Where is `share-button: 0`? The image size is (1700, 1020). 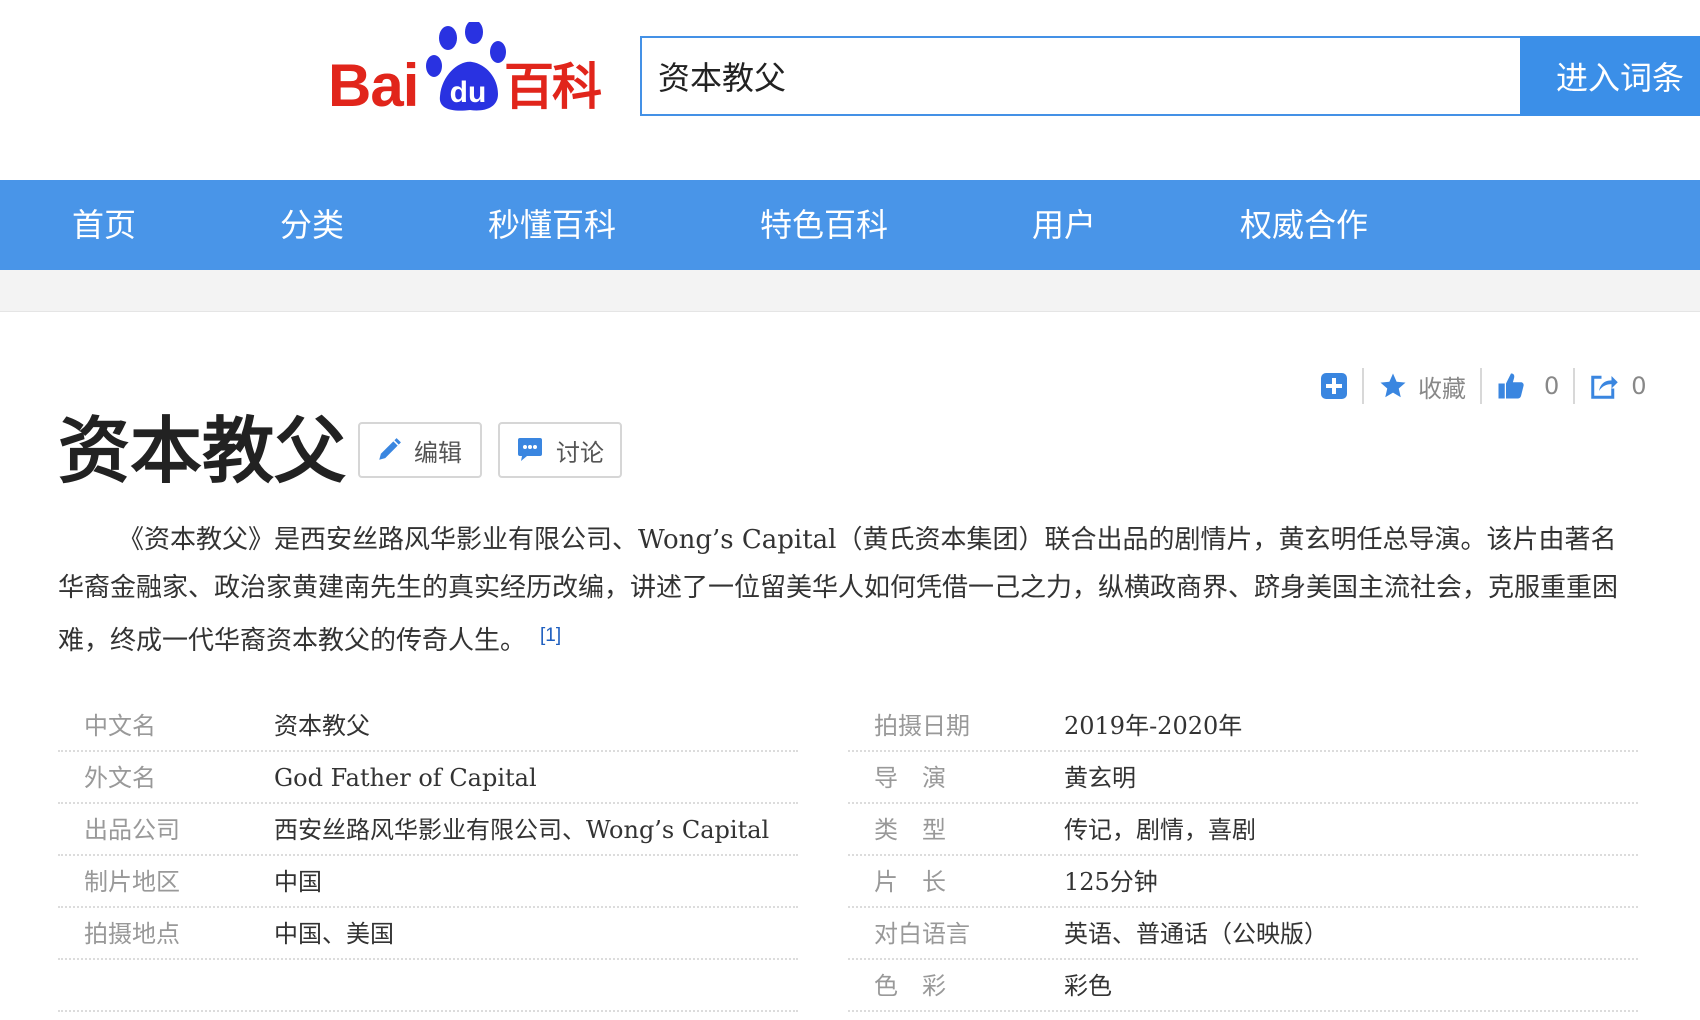 share-button: 0 is located at coordinates (1618, 386).